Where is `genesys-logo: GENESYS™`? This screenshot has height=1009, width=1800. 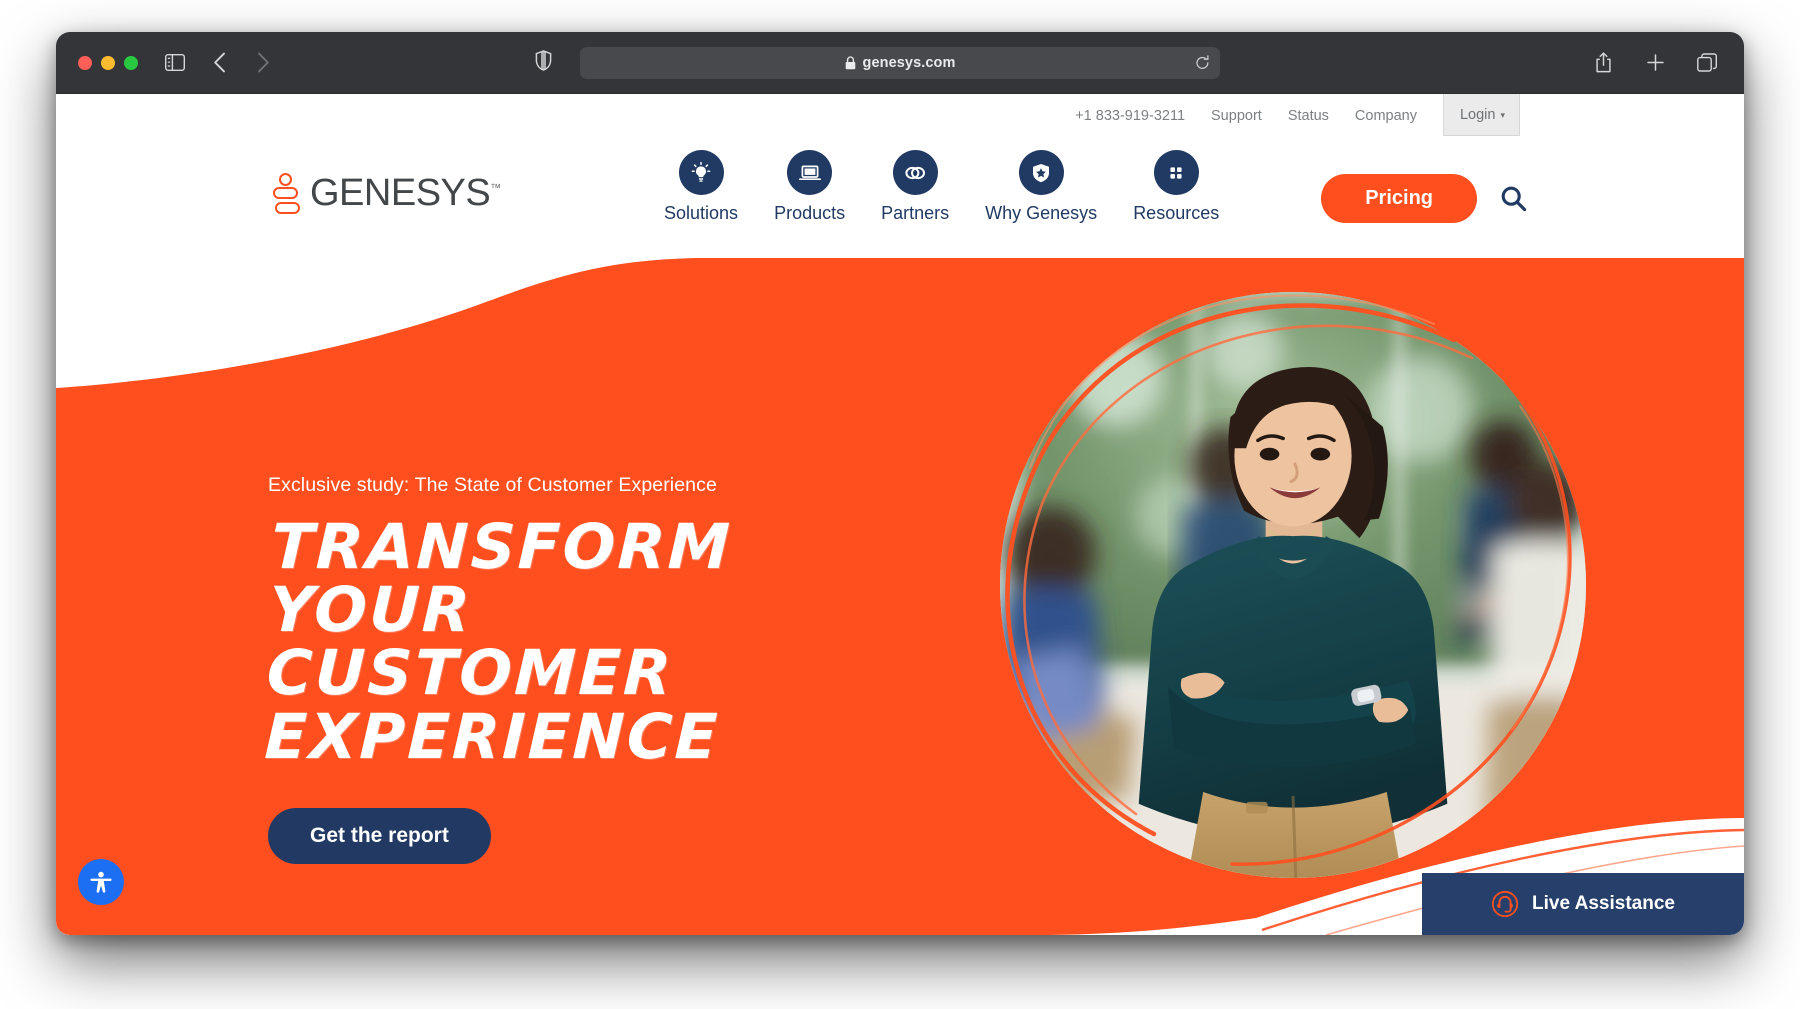
genesys-logo: GENESYS™ is located at coordinates (386, 193).